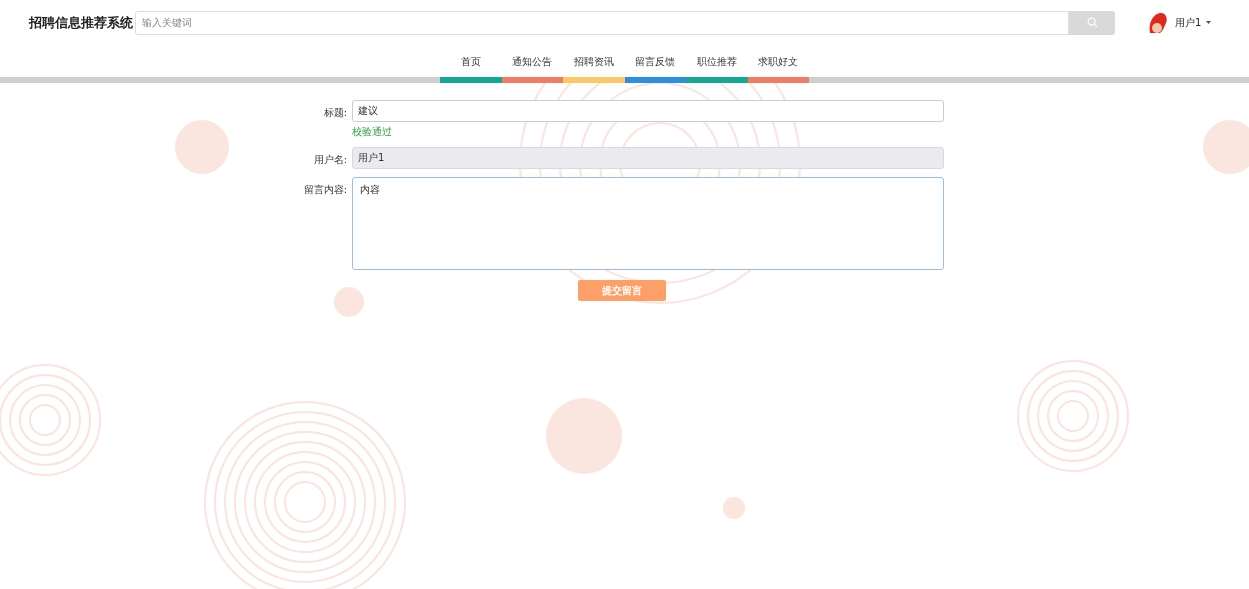 Image resolution: width=1249 pixels, height=589 pixels. Describe the element at coordinates (81, 22) in the screenshot. I see `site-logo: 招聘信息推荐系统` at that location.